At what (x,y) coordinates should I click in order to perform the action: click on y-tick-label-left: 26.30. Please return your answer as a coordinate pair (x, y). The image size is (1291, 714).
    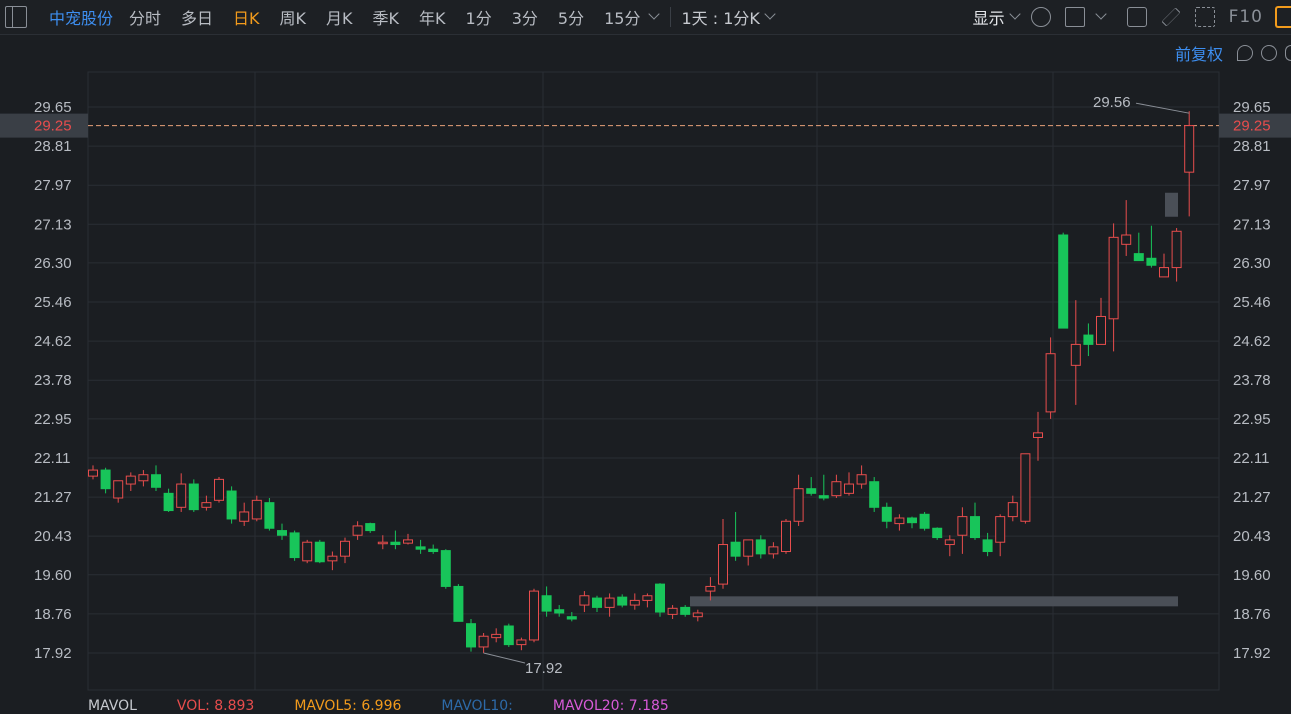
    Looking at the image, I should click on (53, 263).